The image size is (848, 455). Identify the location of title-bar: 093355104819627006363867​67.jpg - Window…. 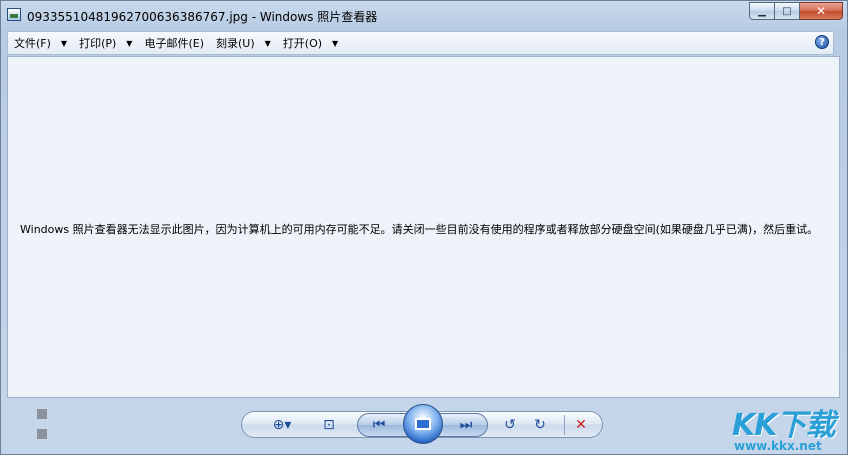
(424, 15).